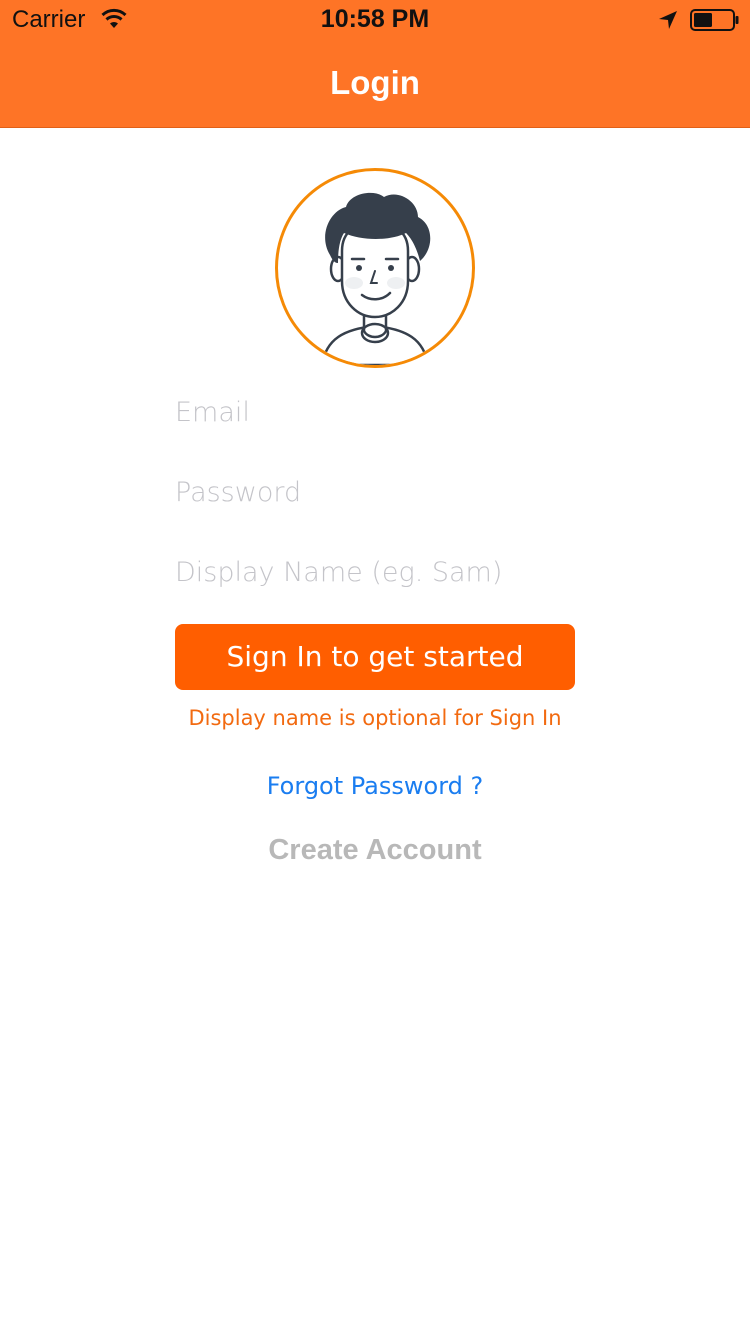 This screenshot has width=750, height=1334. Describe the element at coordinates (375, 786) in the screenshot. I see `forgot-password-link: Forgot Password ?` at that location.